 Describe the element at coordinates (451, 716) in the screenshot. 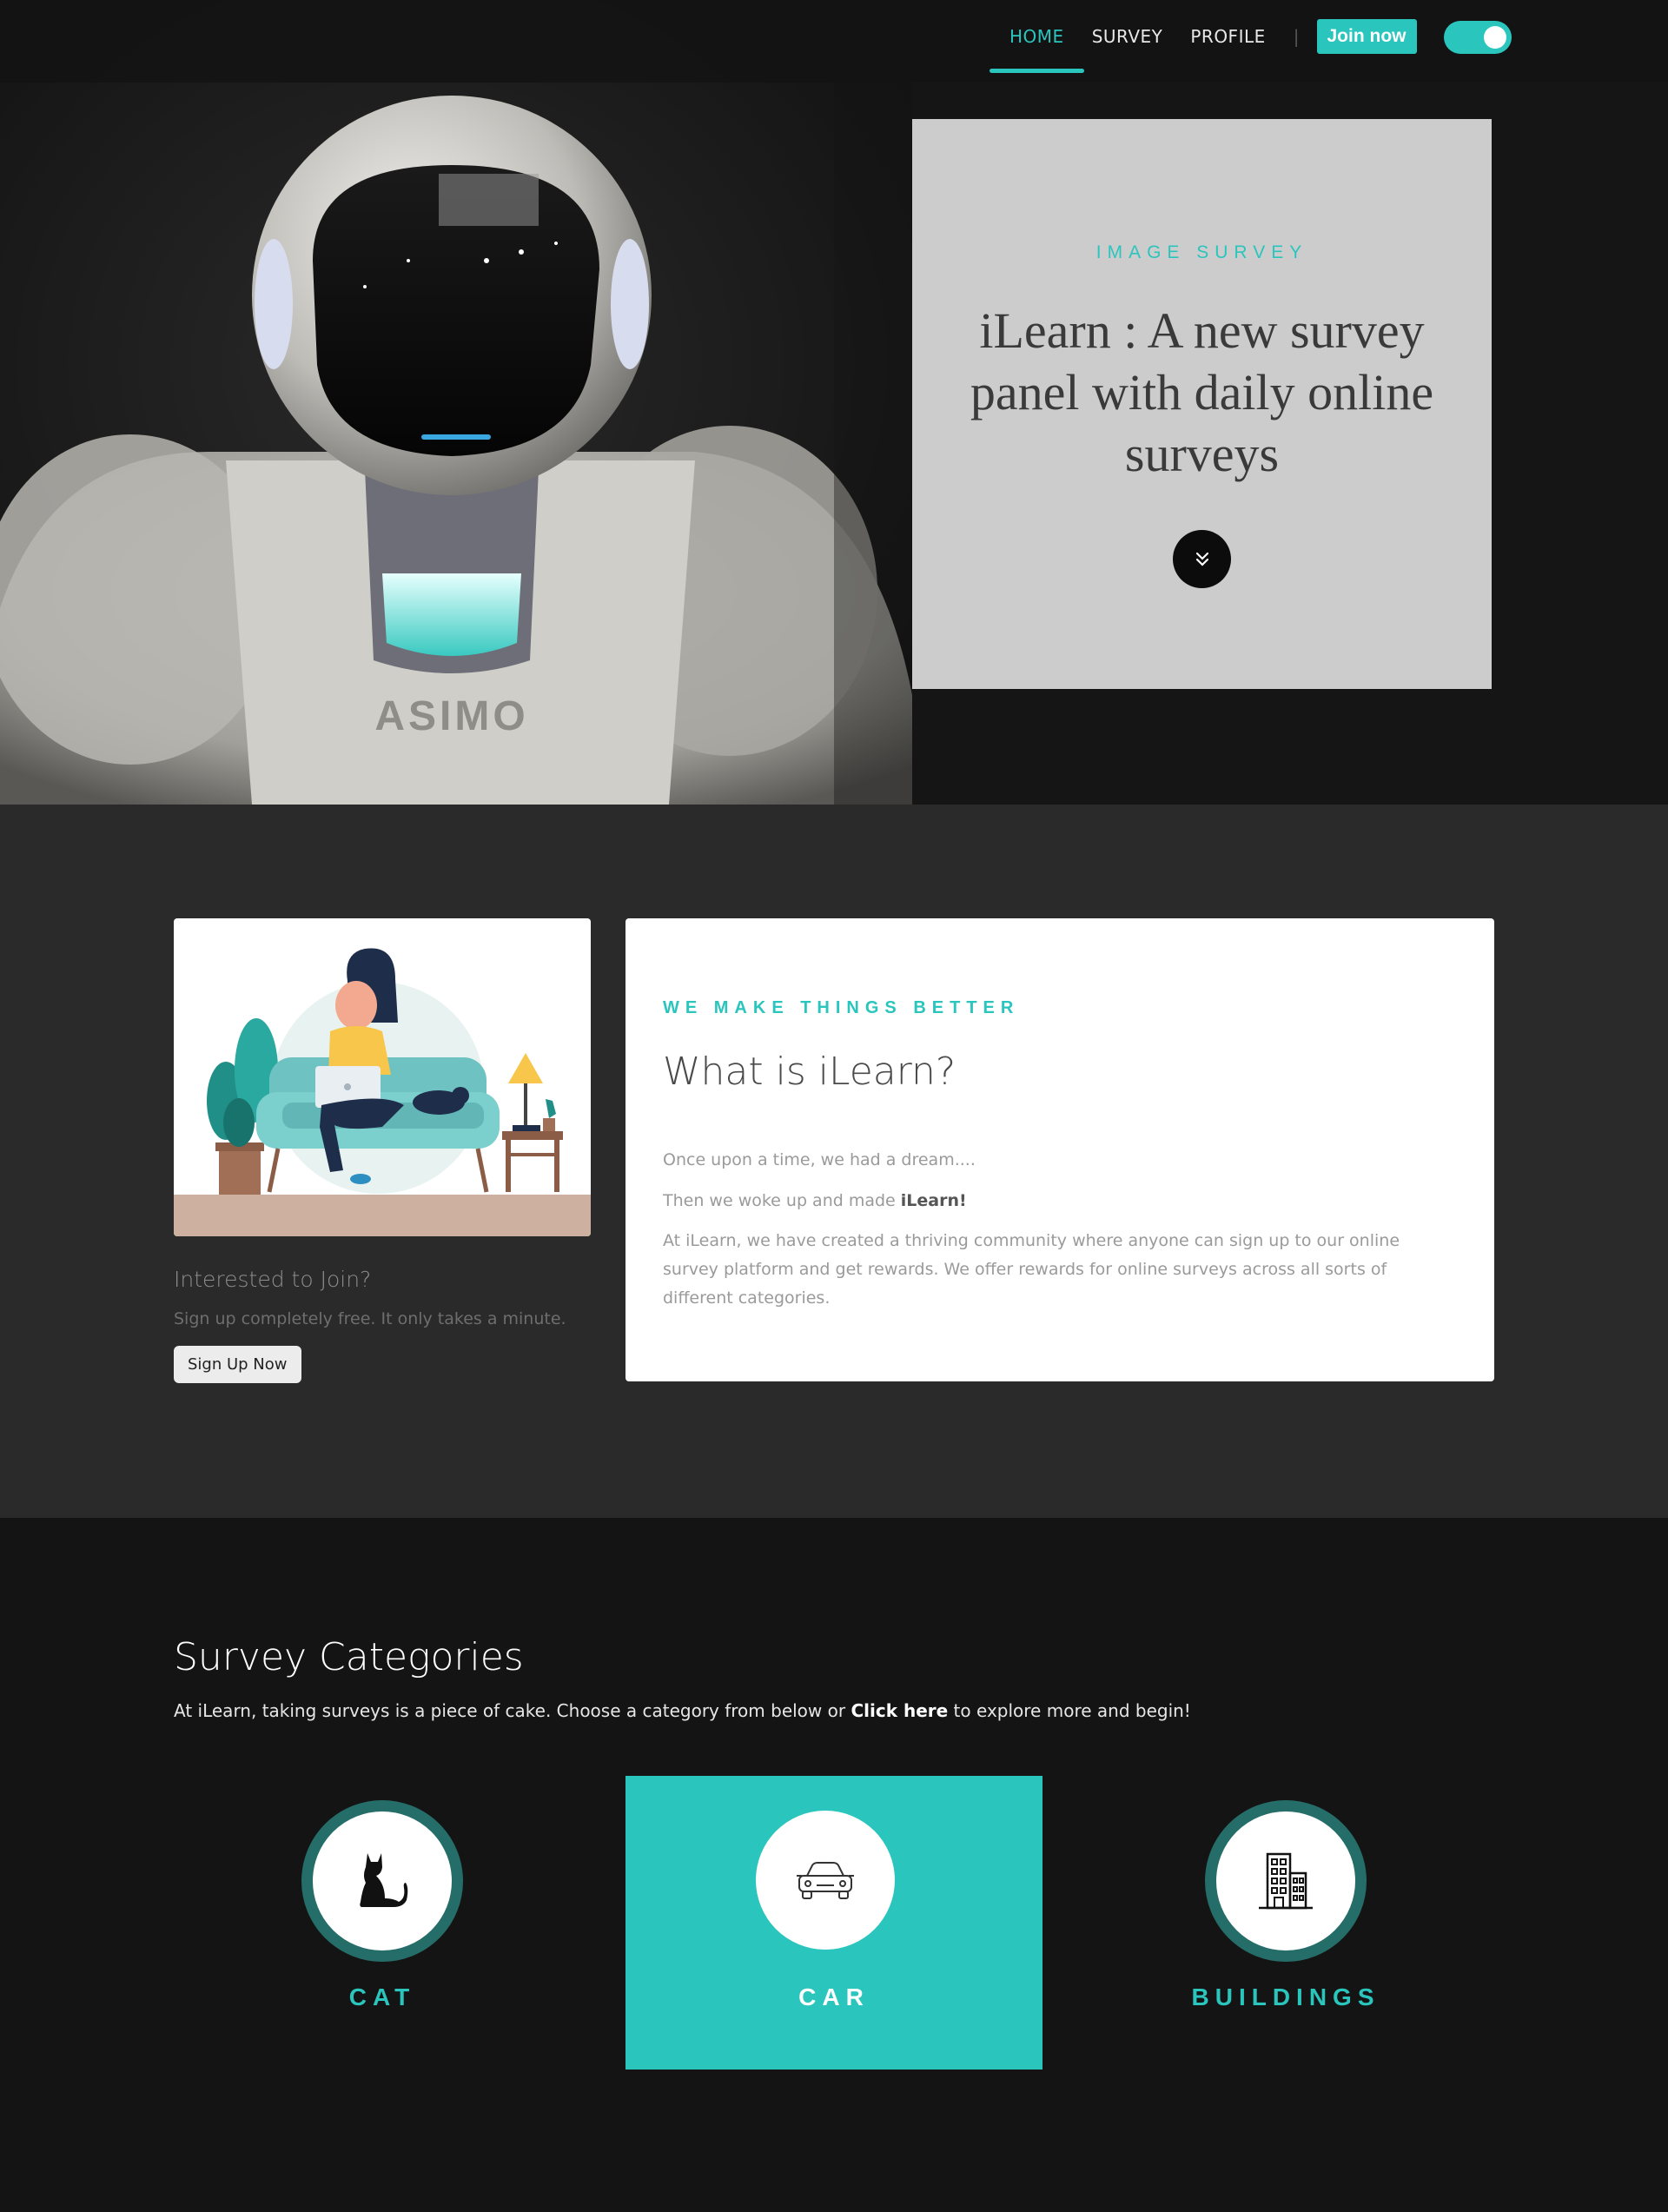

I see `svg-text: ASIMO` at that location.